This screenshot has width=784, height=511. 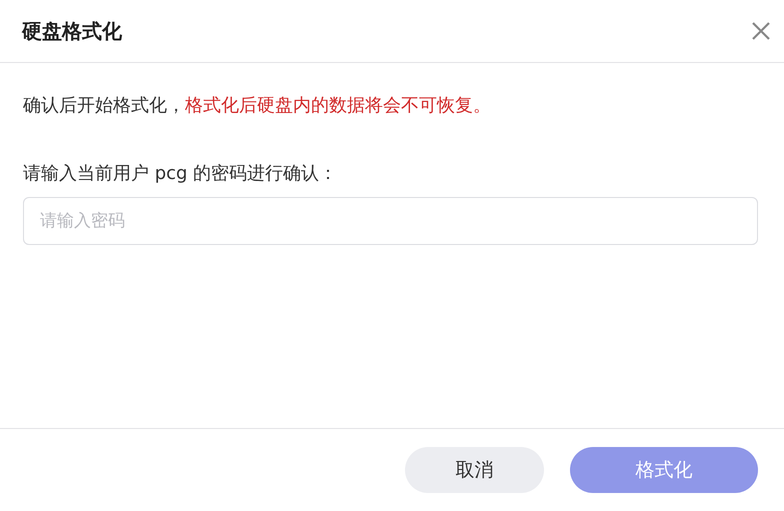 What do you see at coordinates (761, 31) in the screenshot?
I see `close-icon` at bounding box center [761, 31].